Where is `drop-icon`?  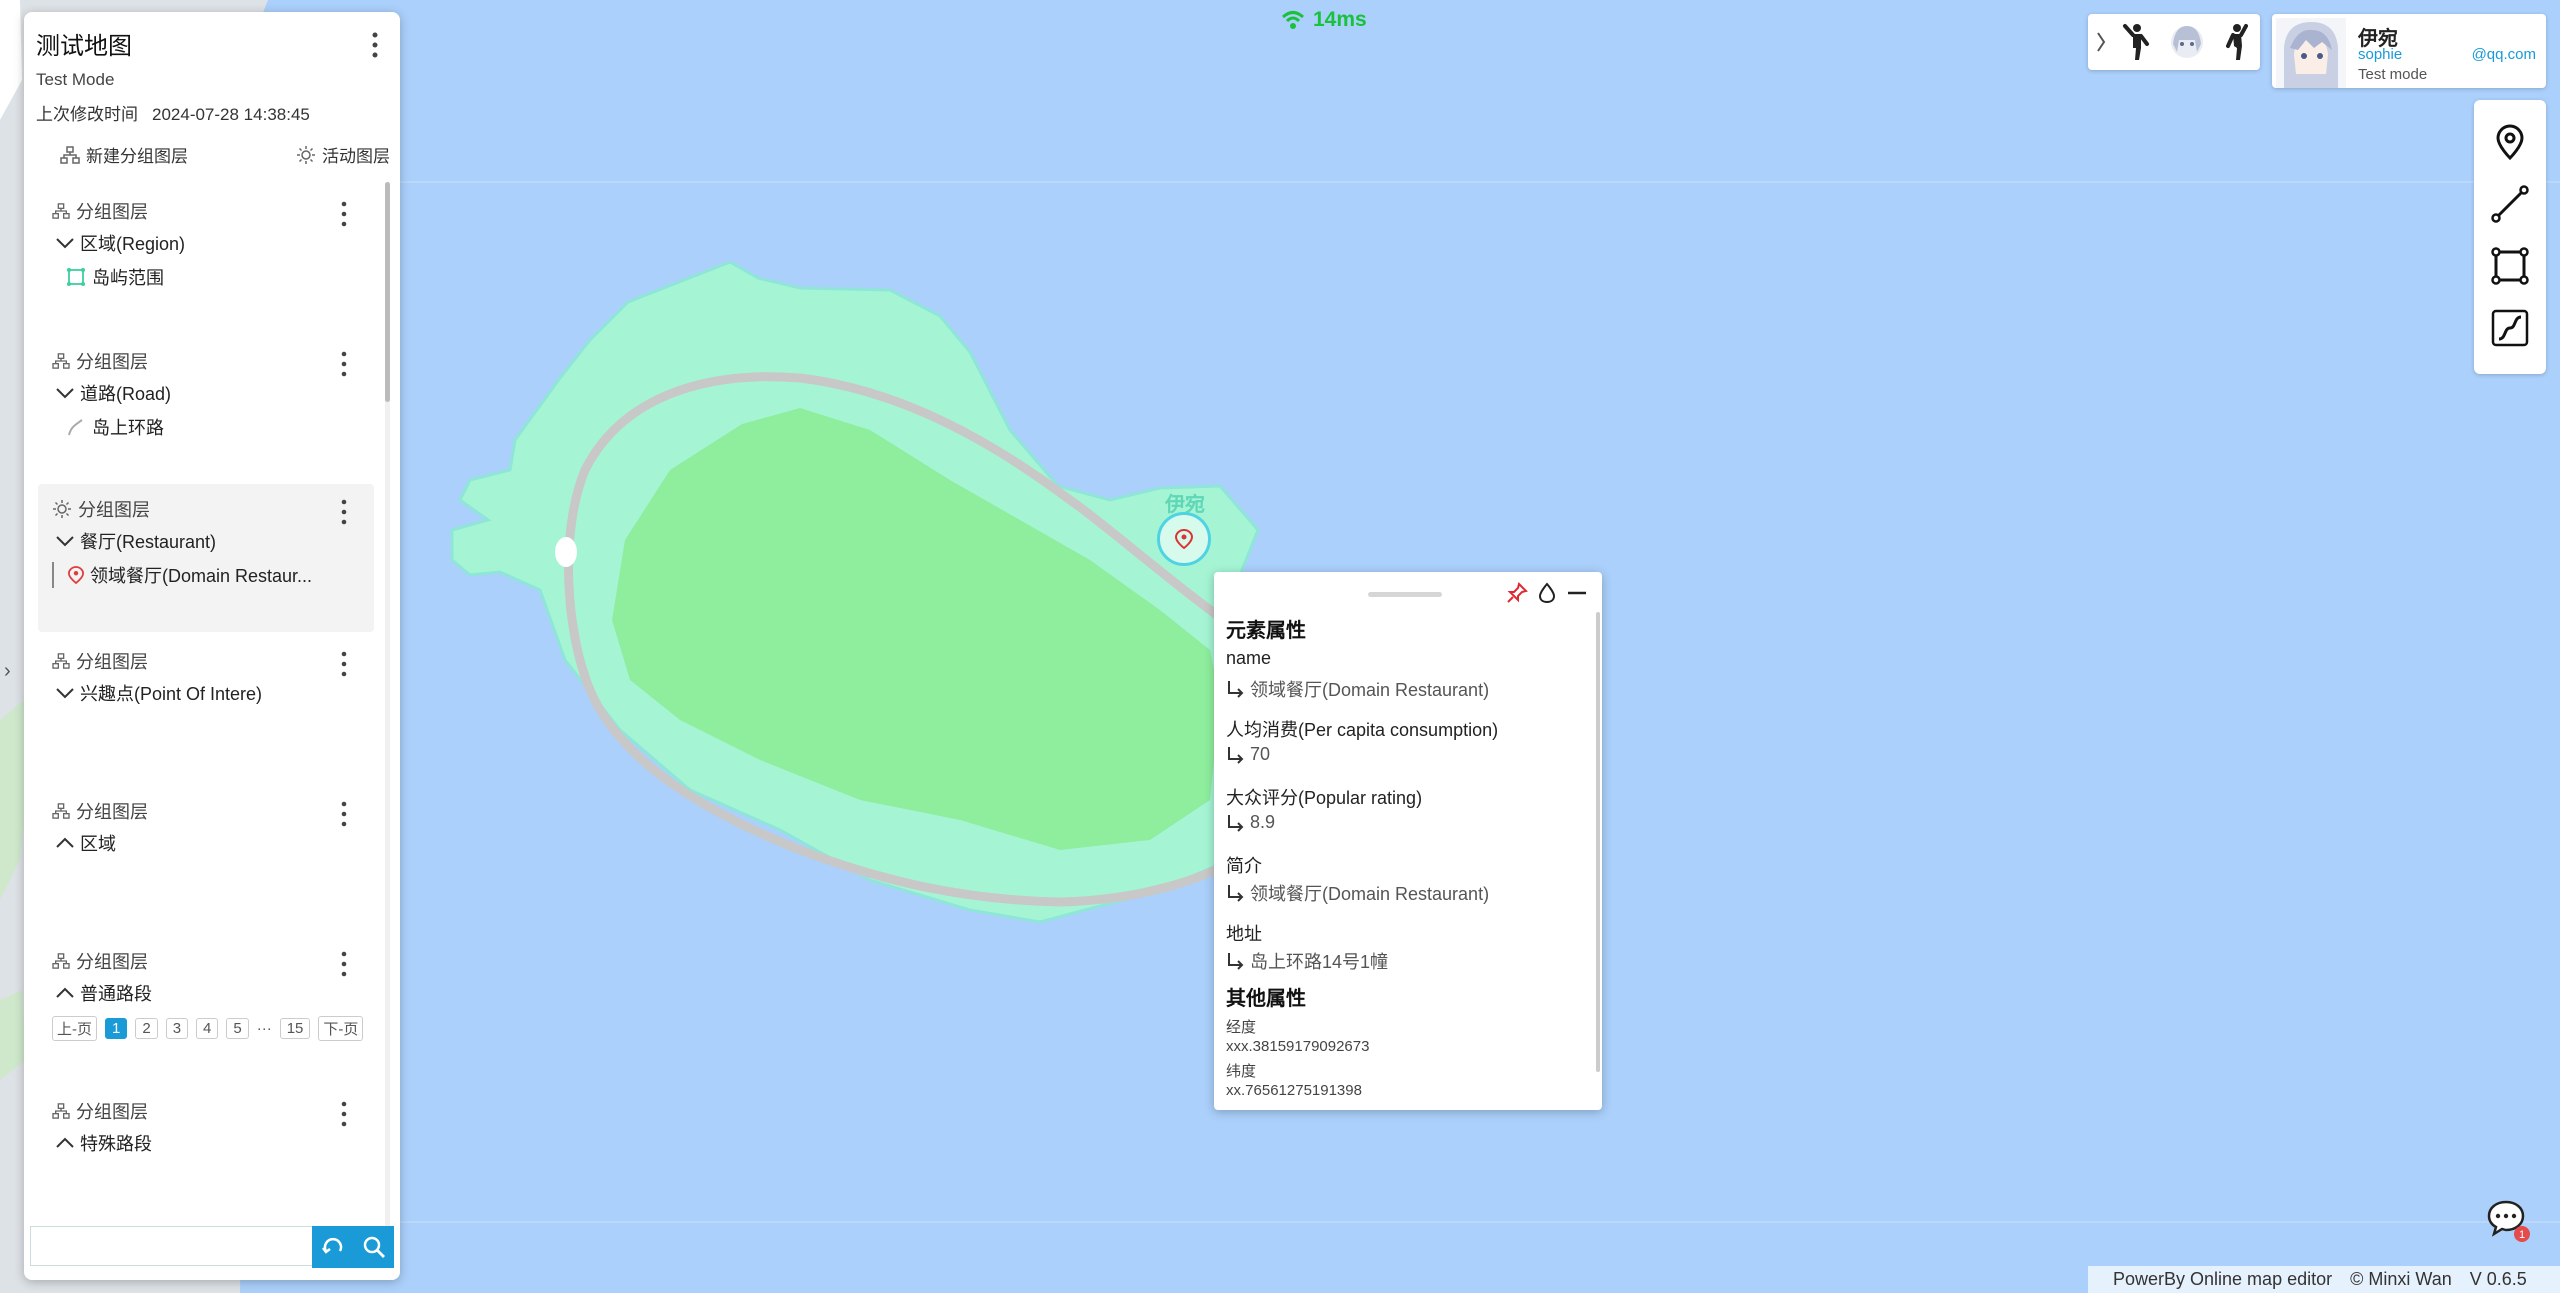 drop-icon is located at coordinates (1547, 593).